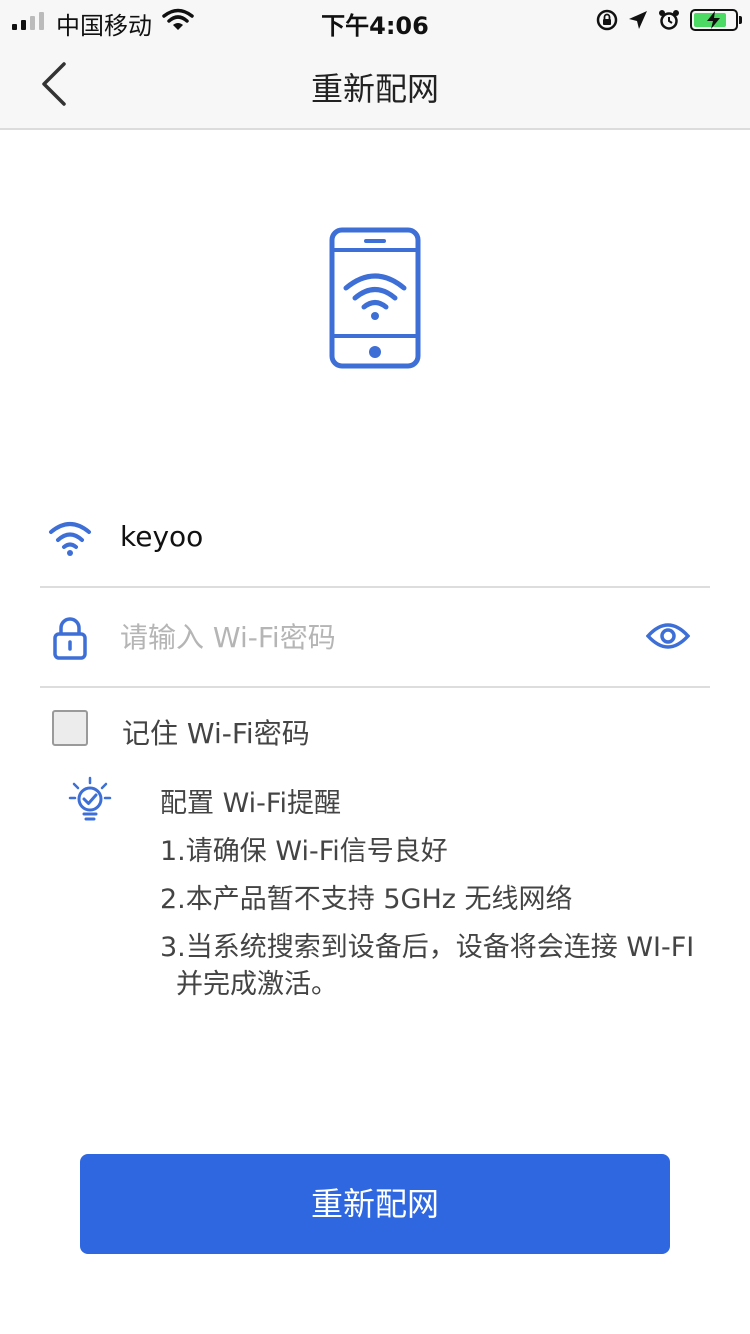 Image resolution: width=750 pixels, height=1334 pixels. I want to click on tip-item: 2.本产品暂不支持 5GHz 无线网络, so click(366, 899).